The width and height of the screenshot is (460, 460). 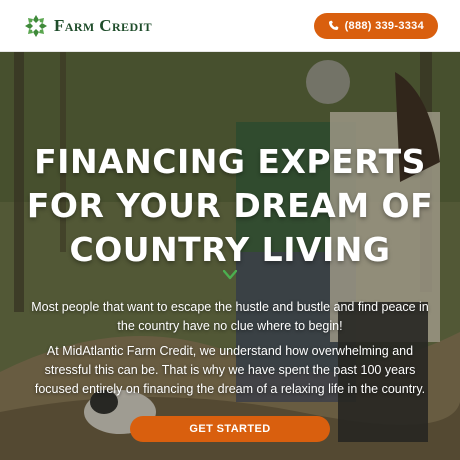 What do you see at coordinates (384, 25) in the screenshot?
I see `phone-number: (888) 339-3334` at bounding box center [384, 25].